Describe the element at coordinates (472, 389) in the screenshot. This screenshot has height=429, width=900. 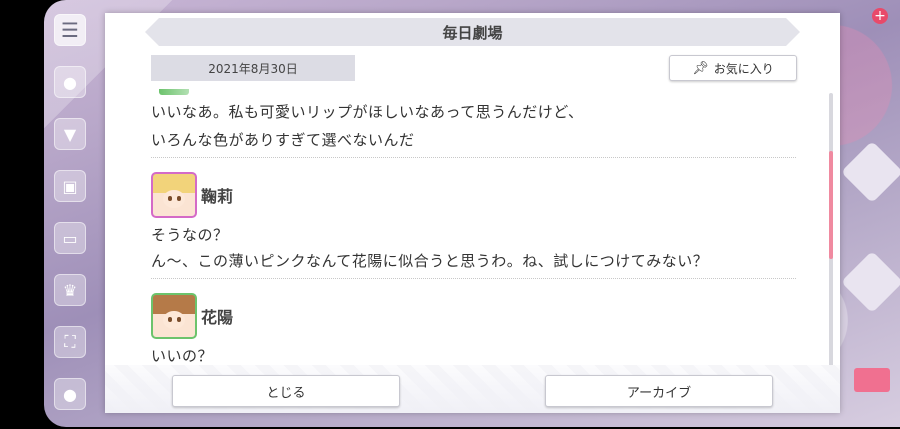
I see `dialog-footer: とじる アーカイブ` at that location.